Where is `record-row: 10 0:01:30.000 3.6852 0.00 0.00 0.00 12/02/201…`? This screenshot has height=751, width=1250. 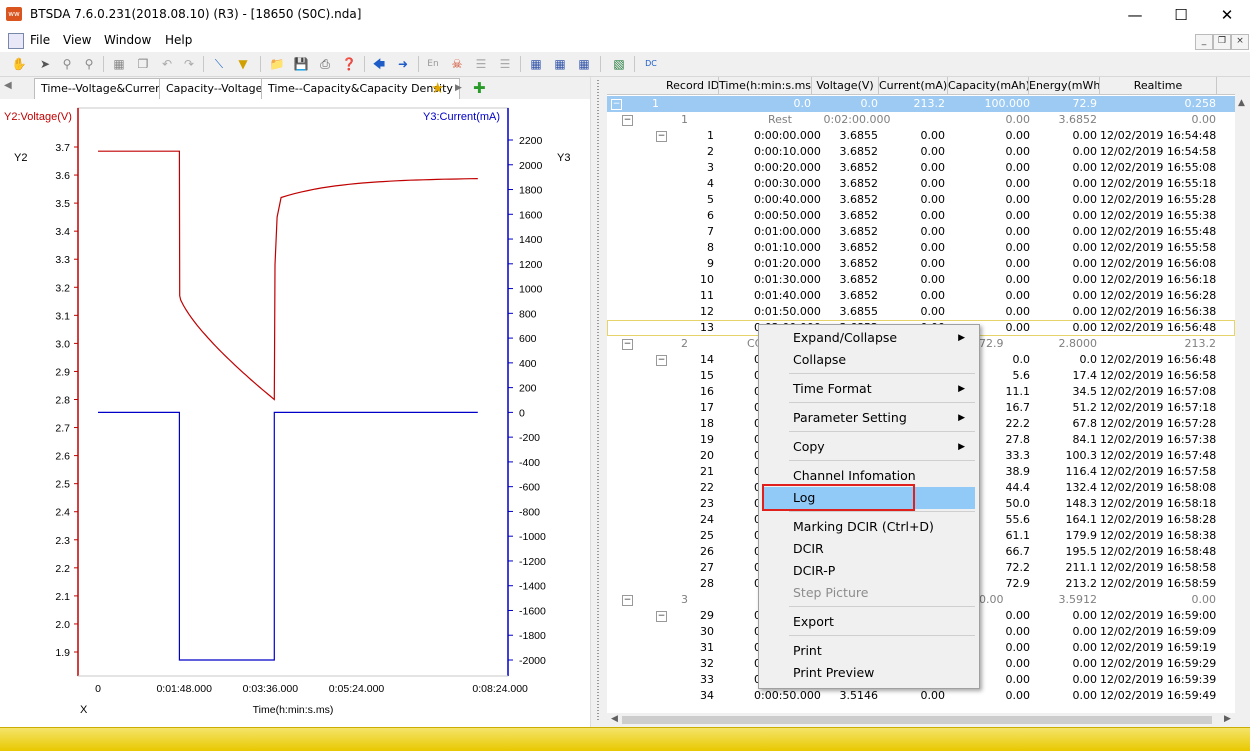 record-row: 10 0:01:30.000 3.6852 0.00 0.00 0.00 12/02/201… is located at coordinates (921, 280).